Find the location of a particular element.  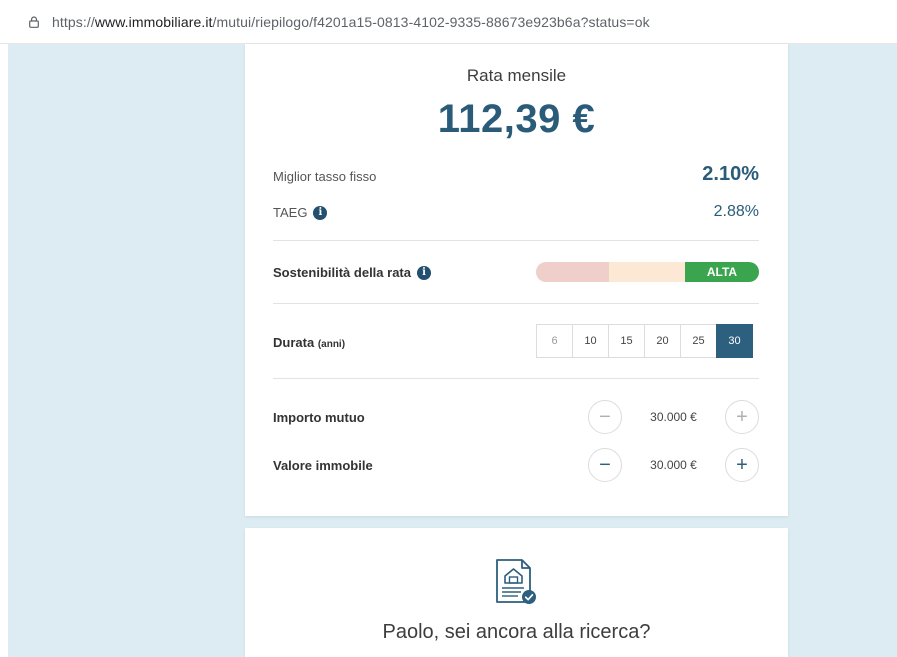

search-promo-card: Paolo, sei ancora alla ricerca? is located at coordinates (516, 592).